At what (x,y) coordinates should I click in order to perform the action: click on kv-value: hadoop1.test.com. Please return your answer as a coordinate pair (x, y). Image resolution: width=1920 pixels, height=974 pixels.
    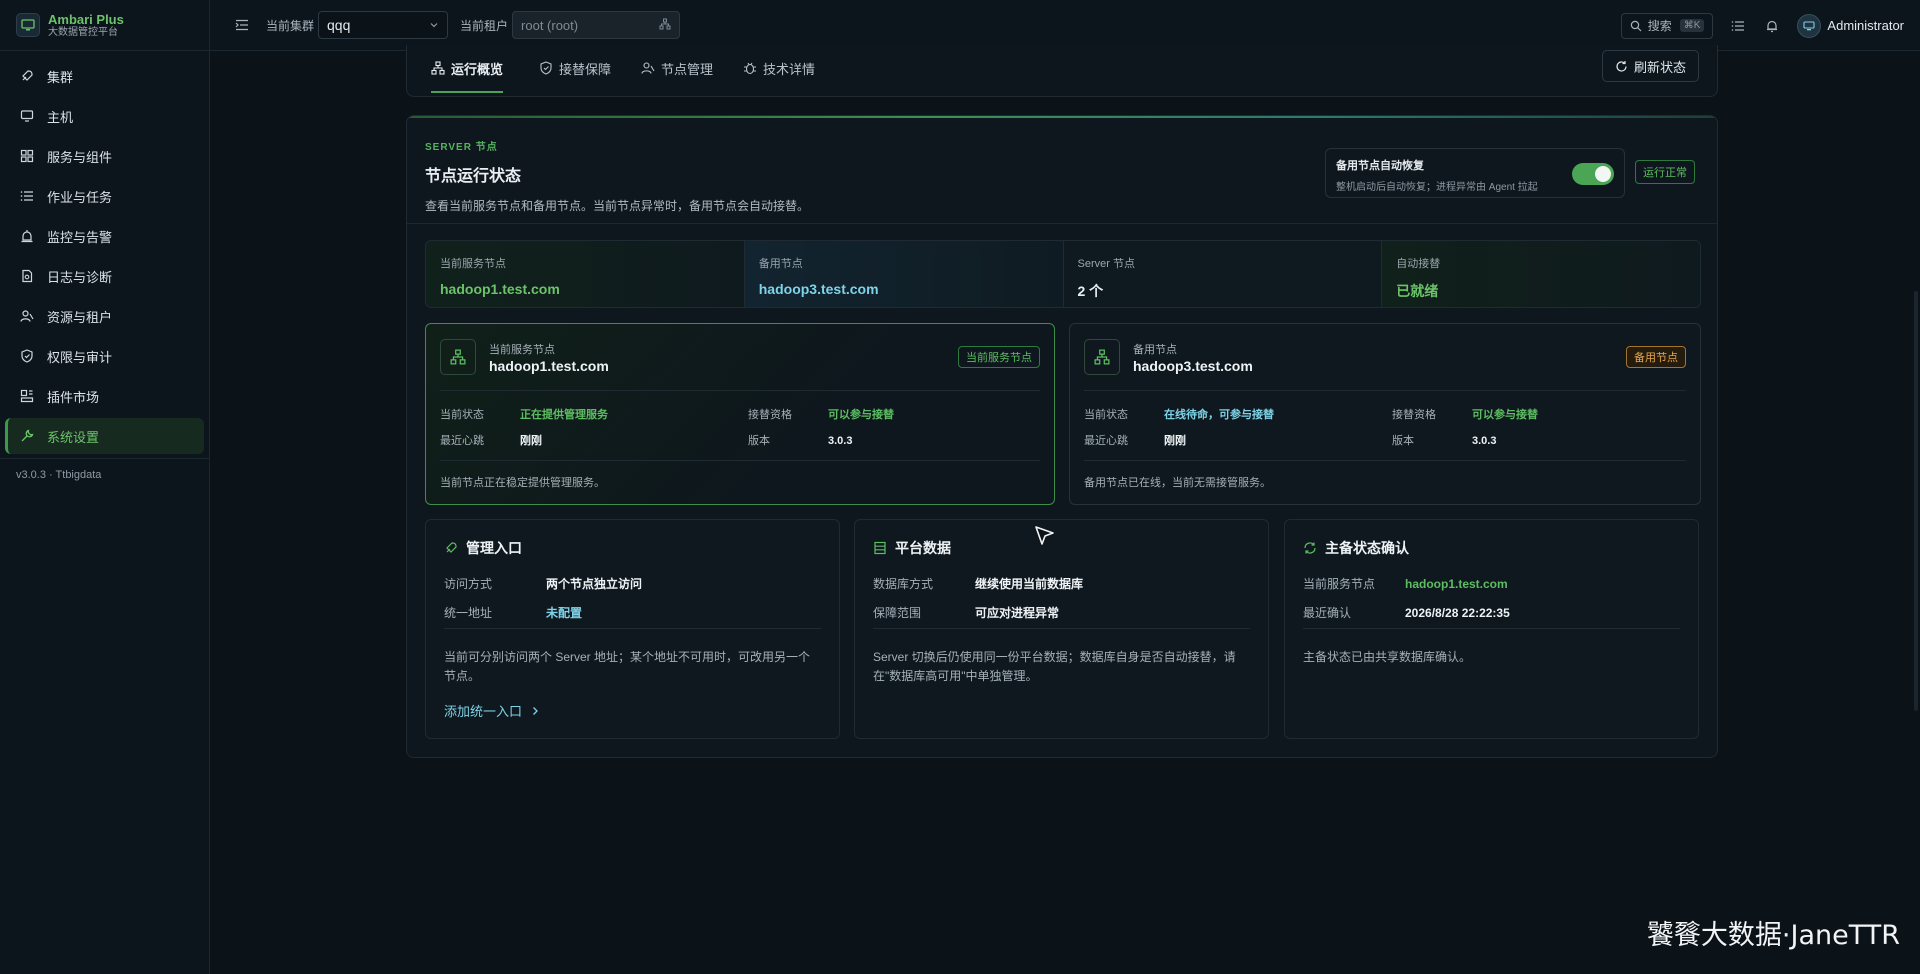
    Looking at the image, I should click on (1456, 584).